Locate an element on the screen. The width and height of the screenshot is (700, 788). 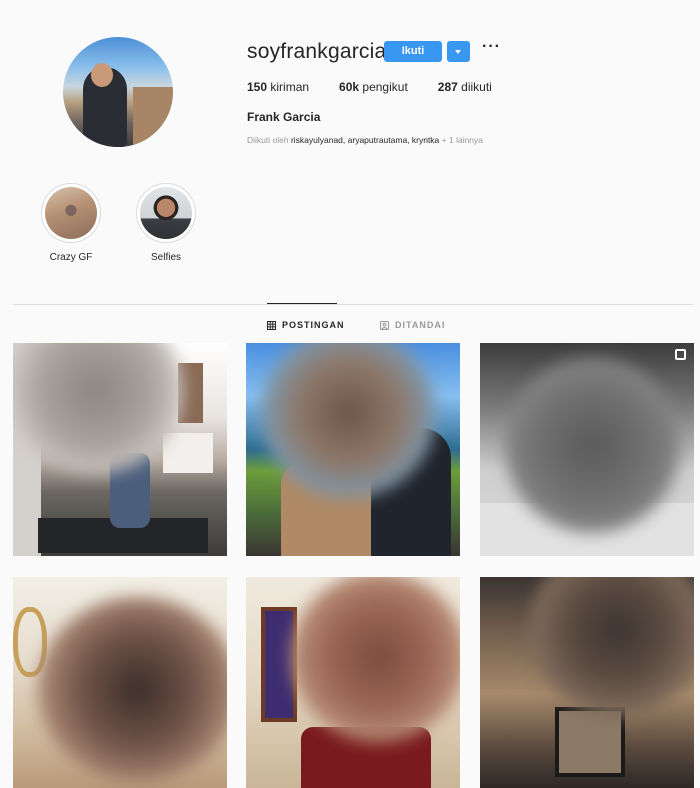
stat-posts-label: kiriman is located at coordinates (288, 87).